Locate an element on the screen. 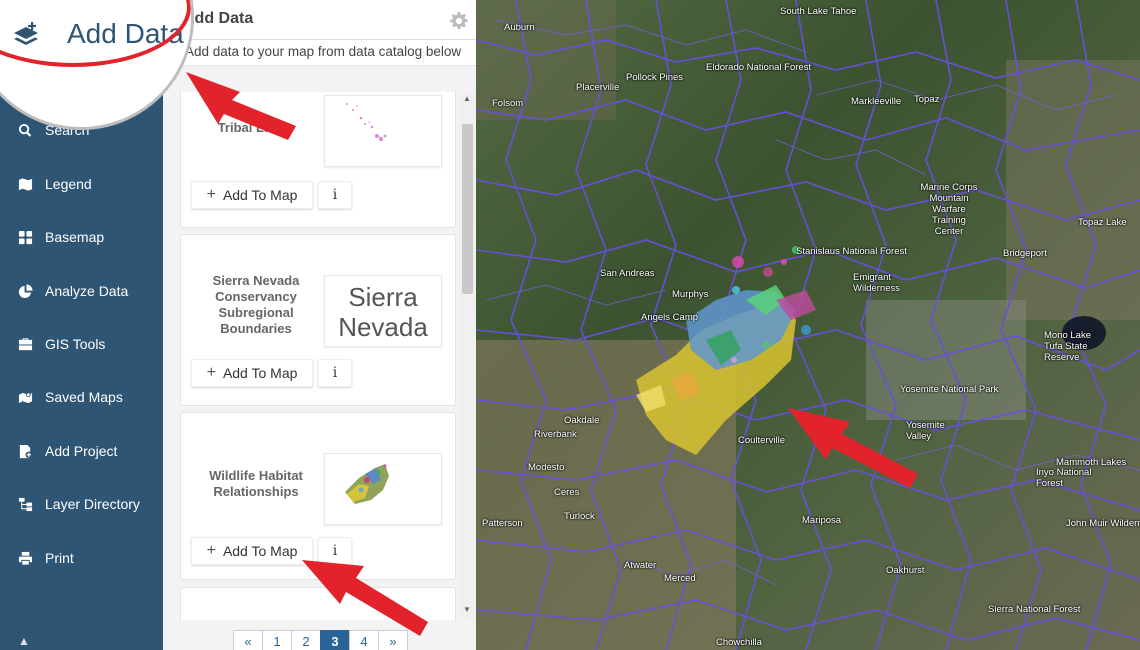  magnified-title: Add Data is located at coordinates (125, 33).